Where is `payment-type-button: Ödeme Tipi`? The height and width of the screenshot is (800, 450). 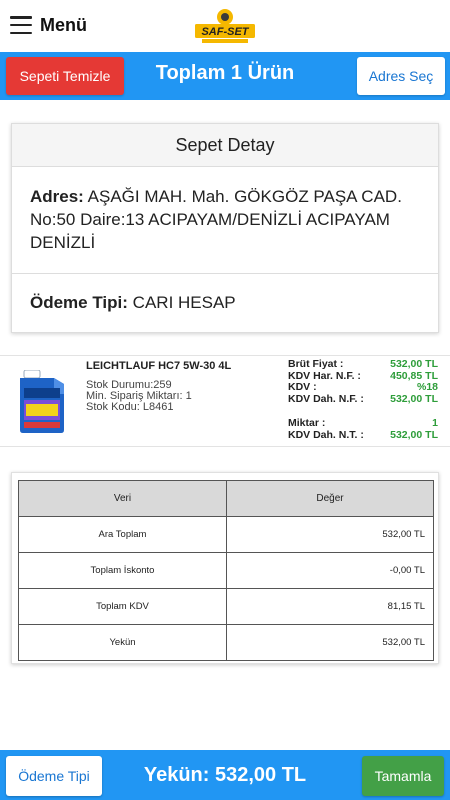
payment-type-button: Ödeme Tipi is located at coordinates (54, 776).